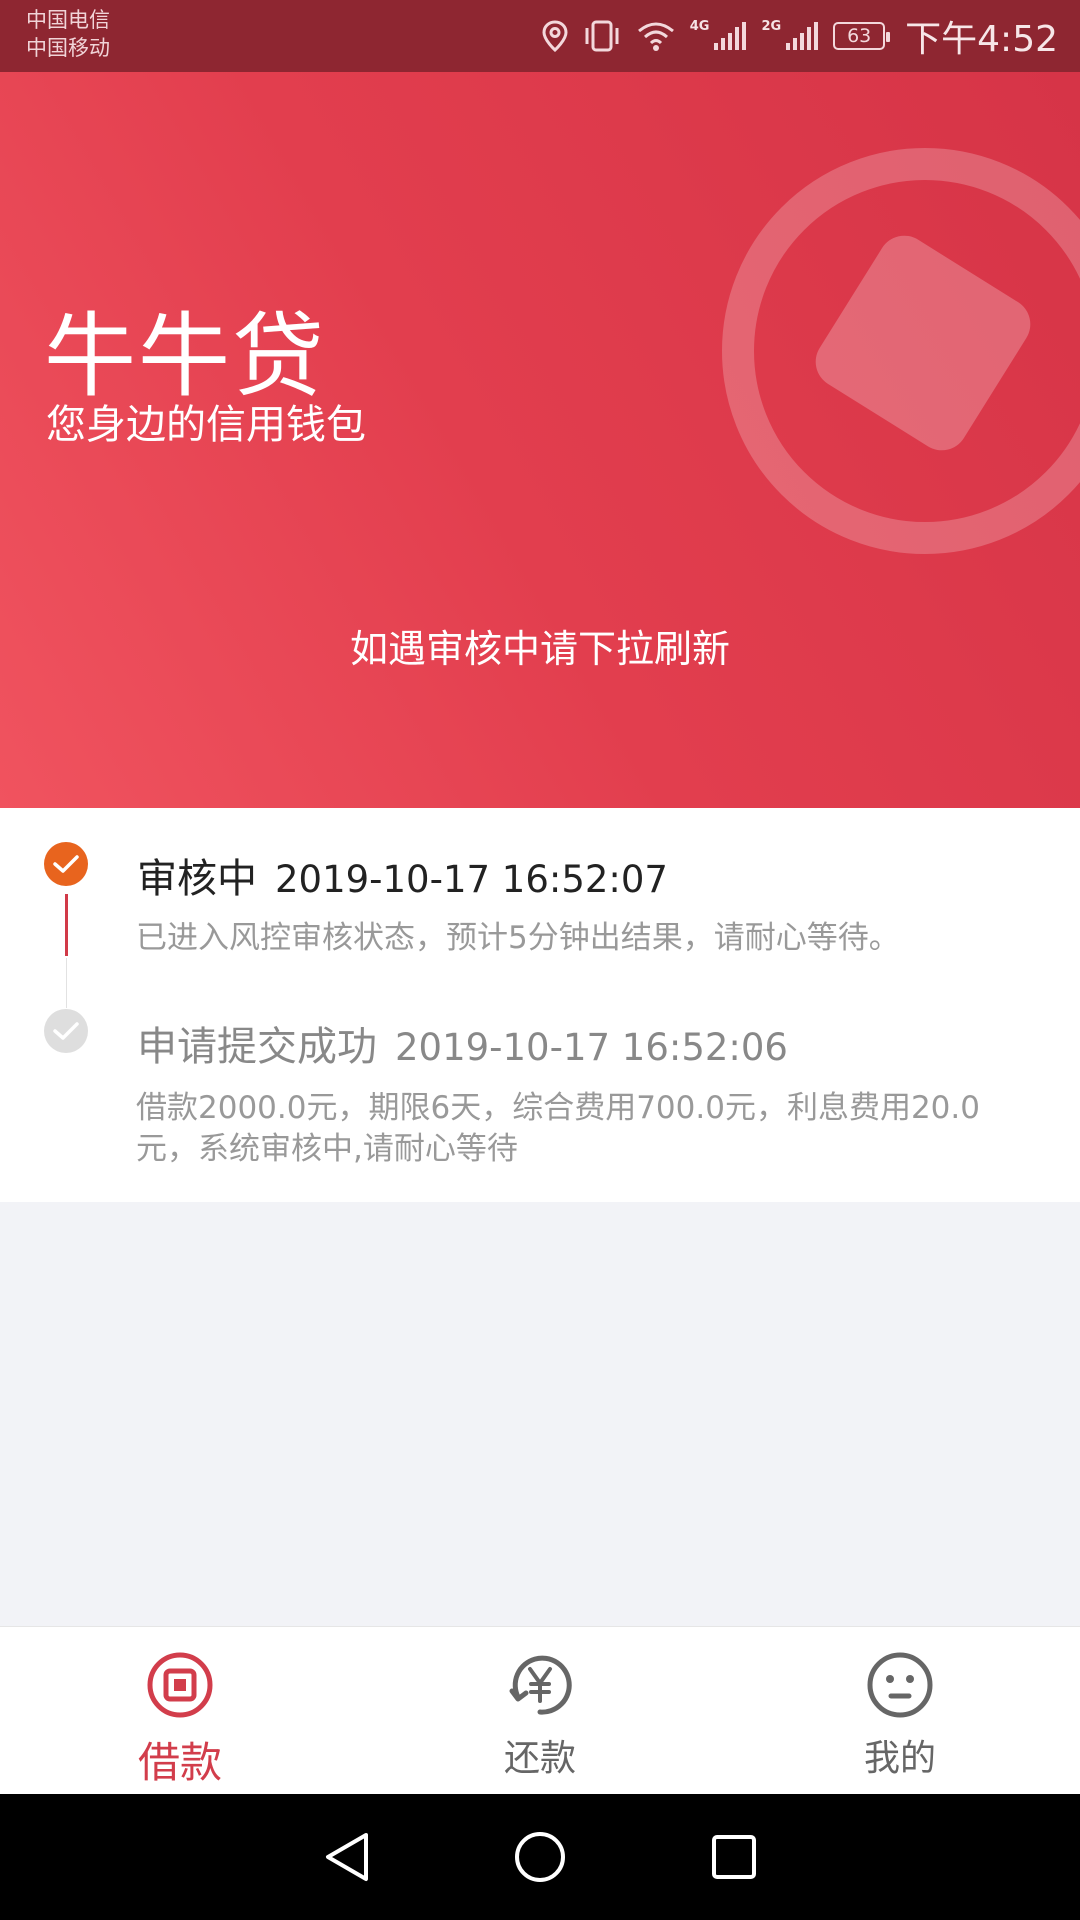  I want to click on step-done-icon, so click(66, 1031).